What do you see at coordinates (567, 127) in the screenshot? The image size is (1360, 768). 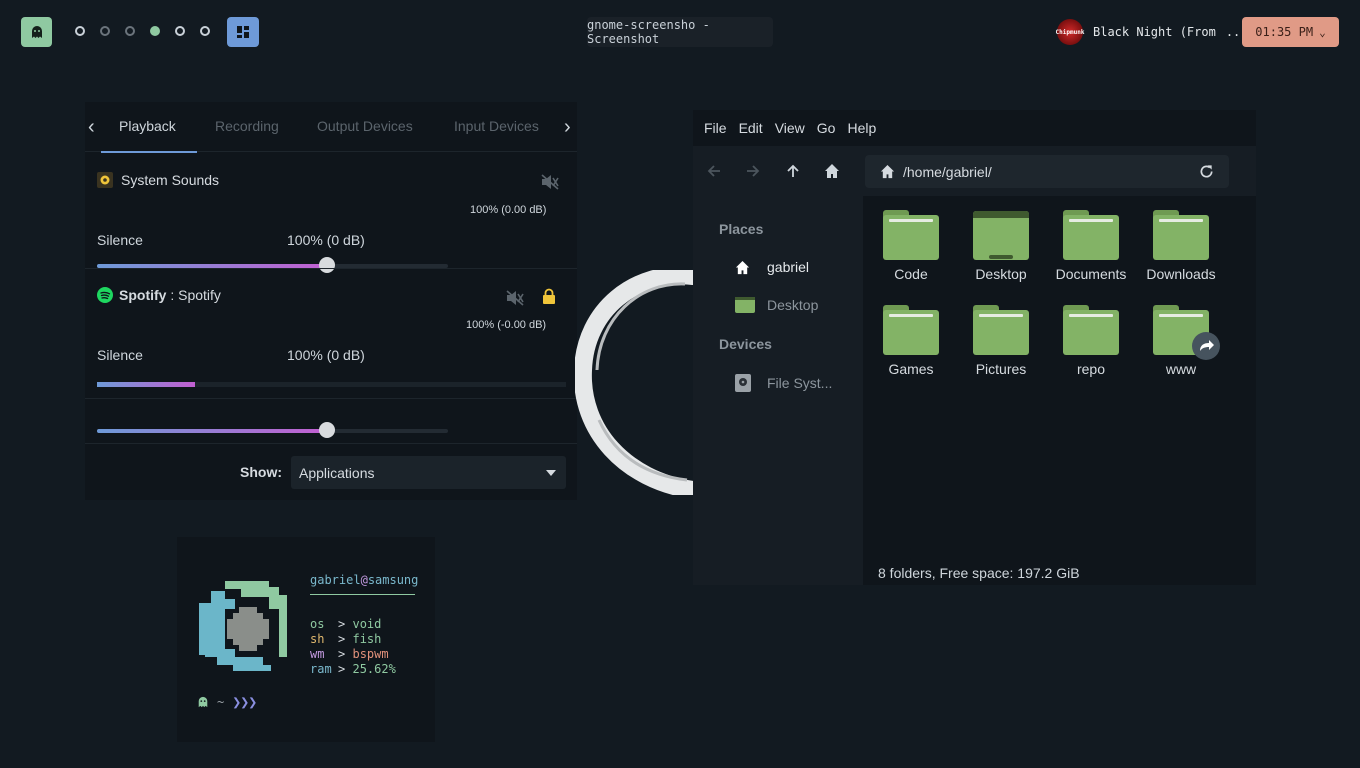 I see `chevron-right-icon: ›` at bounding box center [567, 127].